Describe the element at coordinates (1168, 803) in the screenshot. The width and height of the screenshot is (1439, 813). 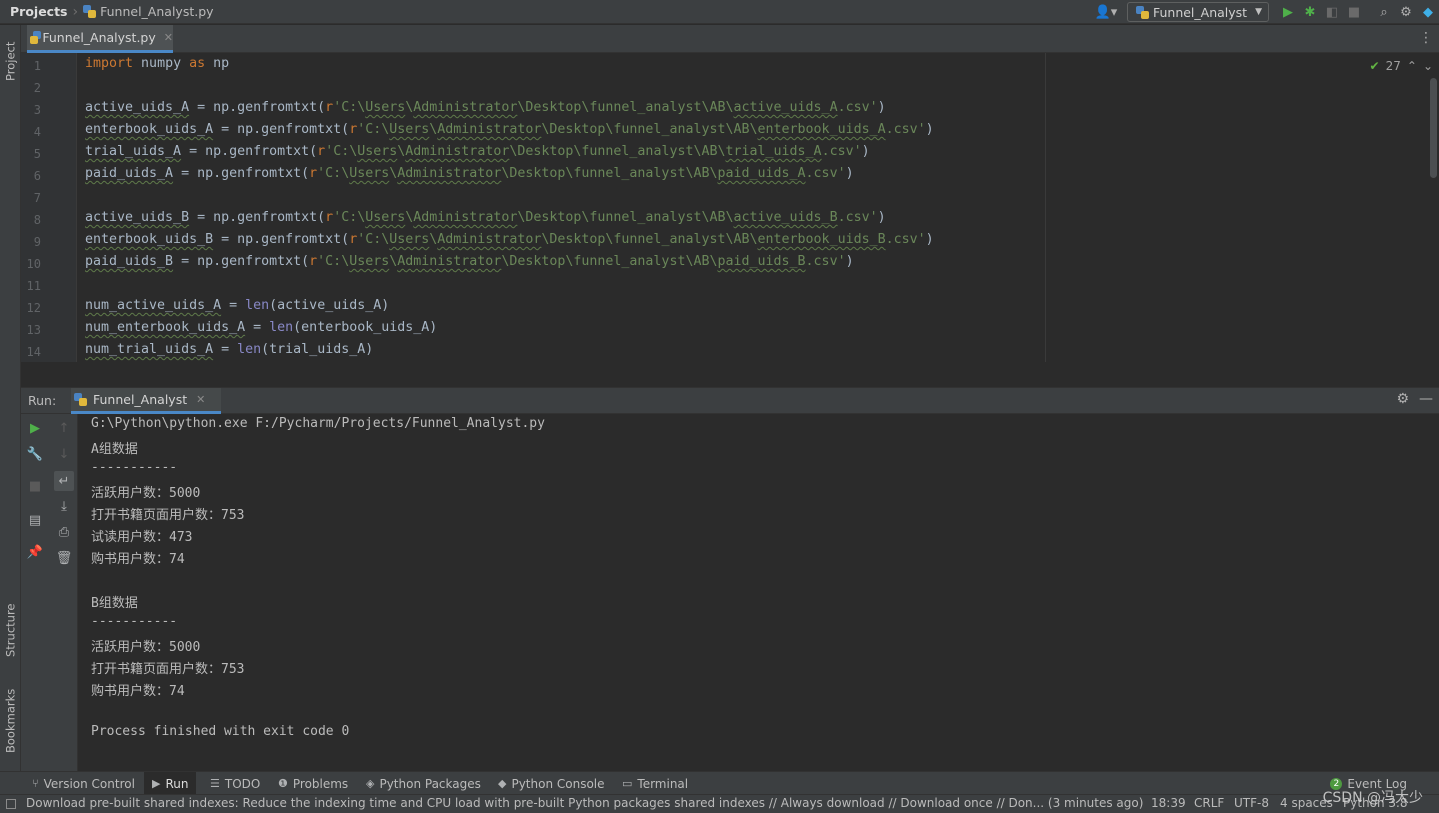
I see `caret-position: 18:39` at that location.